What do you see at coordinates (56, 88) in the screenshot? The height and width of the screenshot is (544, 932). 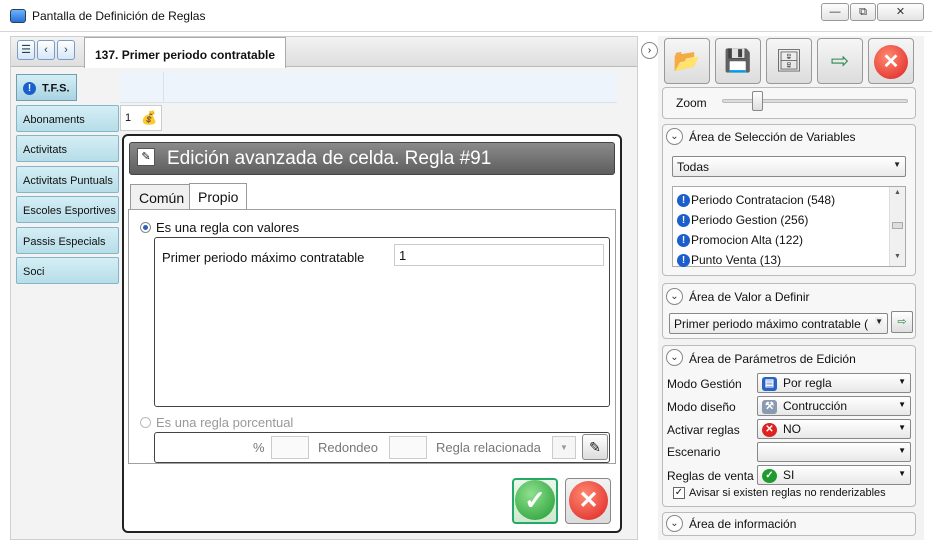 I see `sidebar-header-label: T.F.S.` at bounding box center [56, 88].